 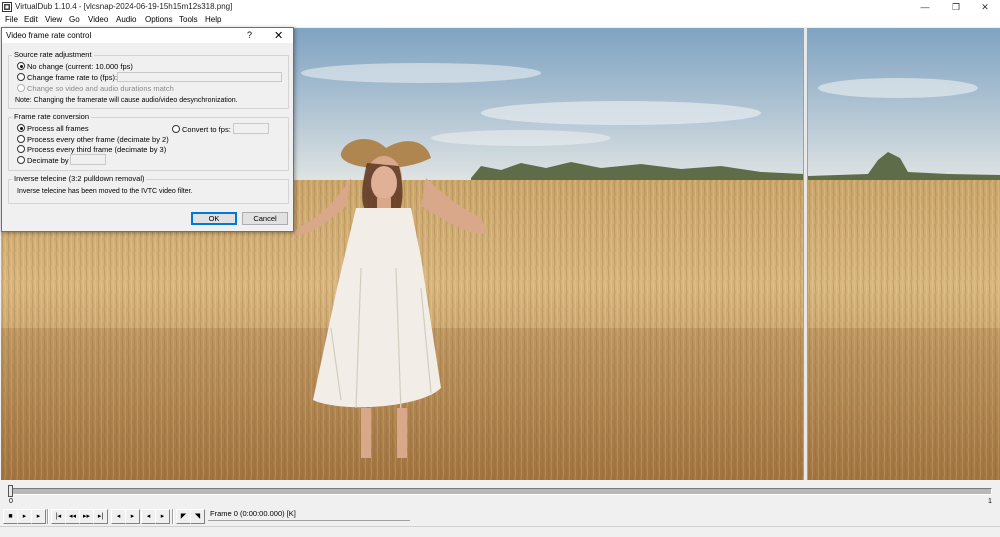 What do you see at coordinates (49, 35) in the screenshot?
I see `dialog-title: Video frame rate control` at bounding box center [49, 35].